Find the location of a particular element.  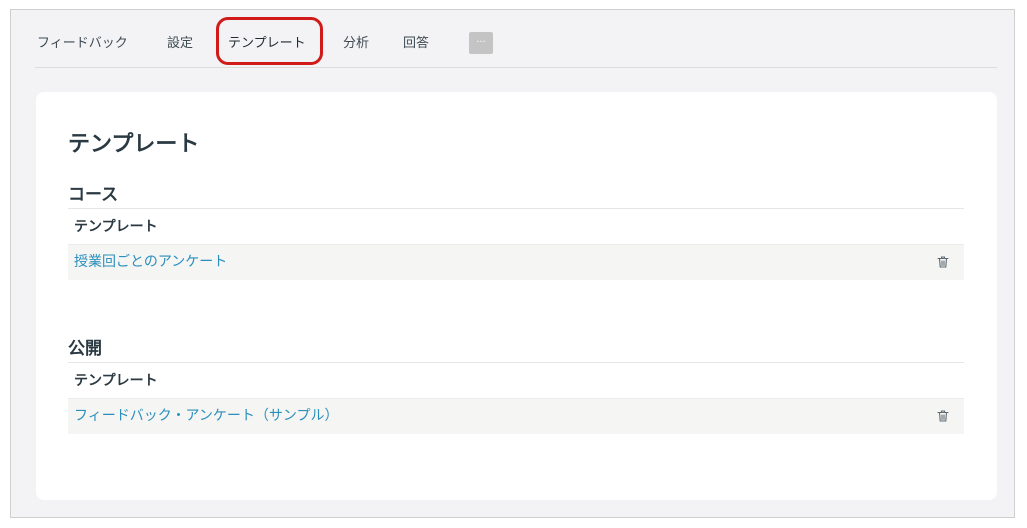

table-row: フィードバック・アンケート（サンプル） is located at coordinates (516, 416).